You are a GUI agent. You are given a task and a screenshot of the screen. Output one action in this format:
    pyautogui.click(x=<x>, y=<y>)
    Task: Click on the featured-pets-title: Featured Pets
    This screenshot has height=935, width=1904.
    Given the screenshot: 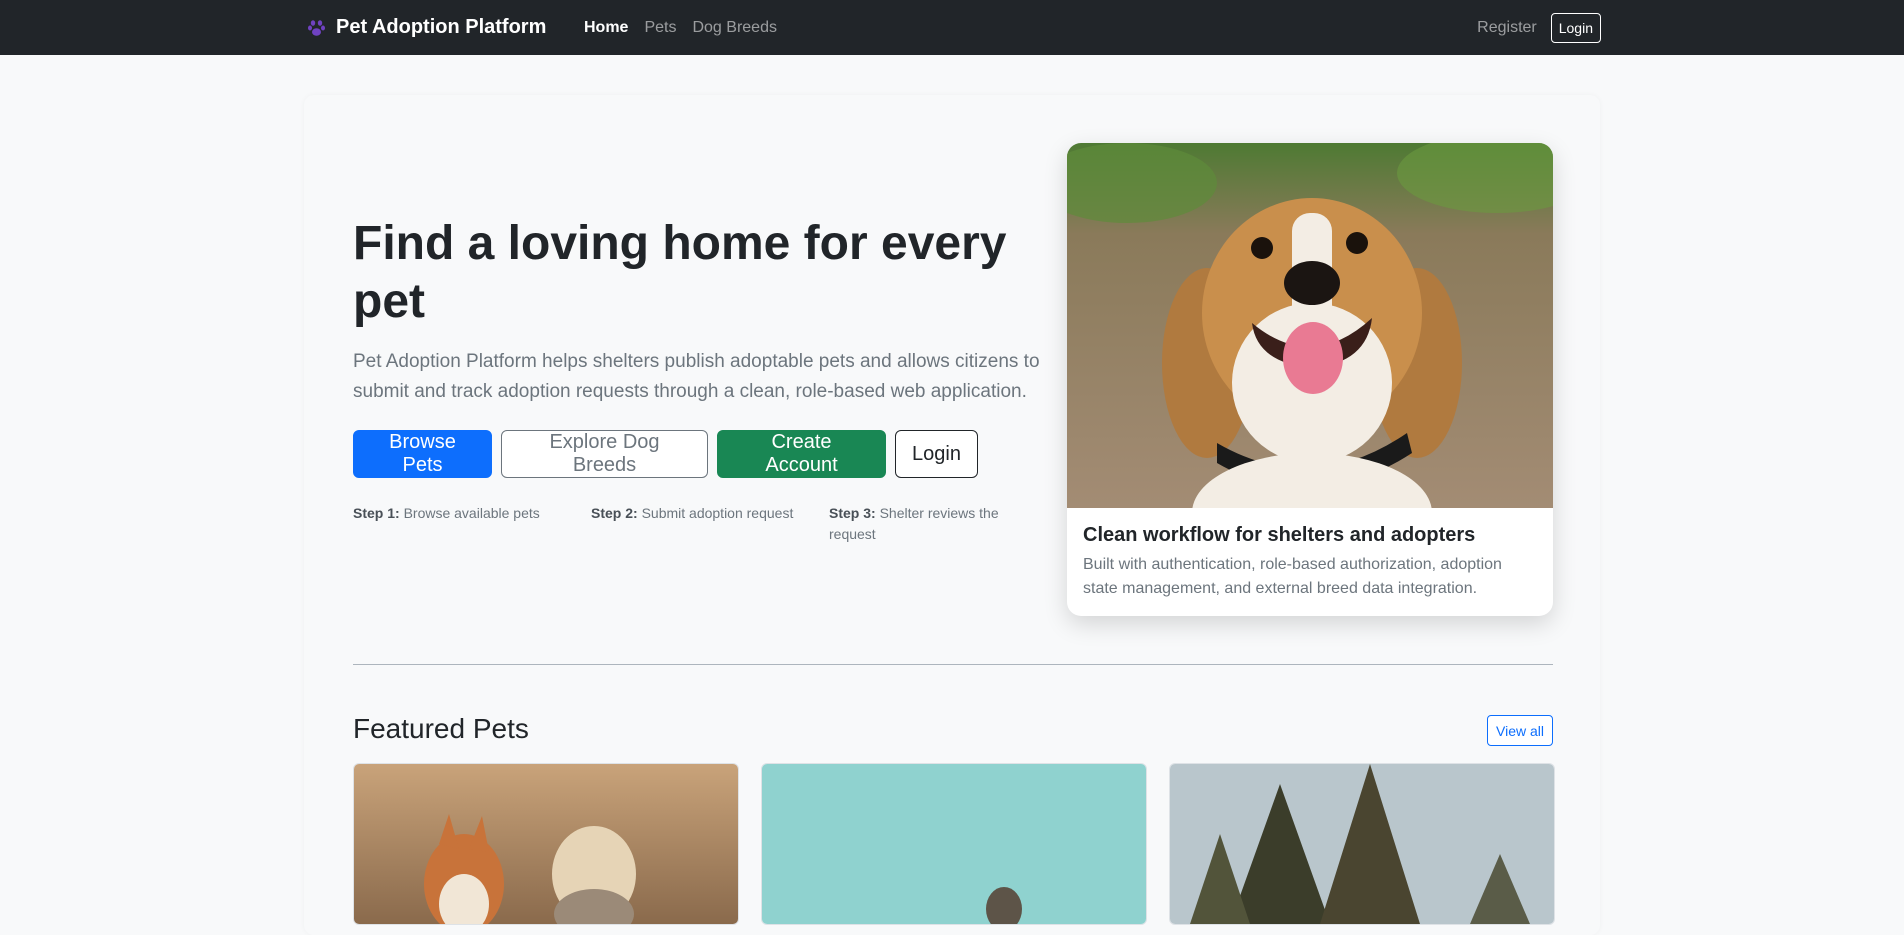 What is the action you would take?
    pyautogui.click(x=441, y=728)
    